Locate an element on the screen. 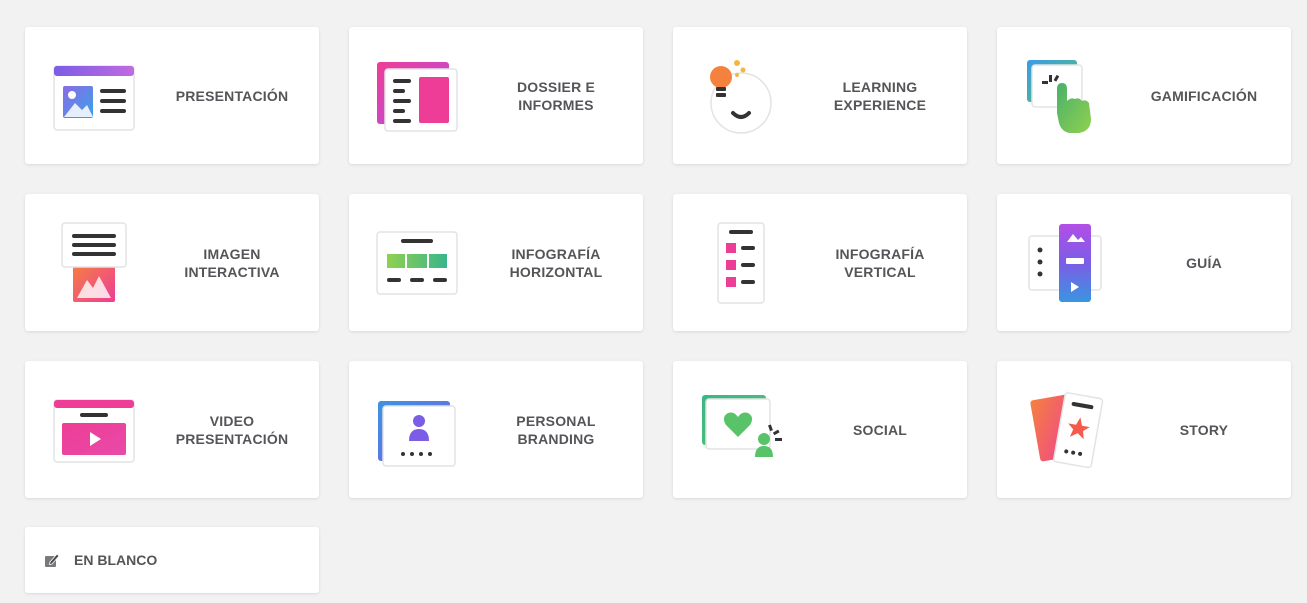 This screenshot has height=603, width=1307. vertical-infographic-icon is located at coordinates (743, 263).